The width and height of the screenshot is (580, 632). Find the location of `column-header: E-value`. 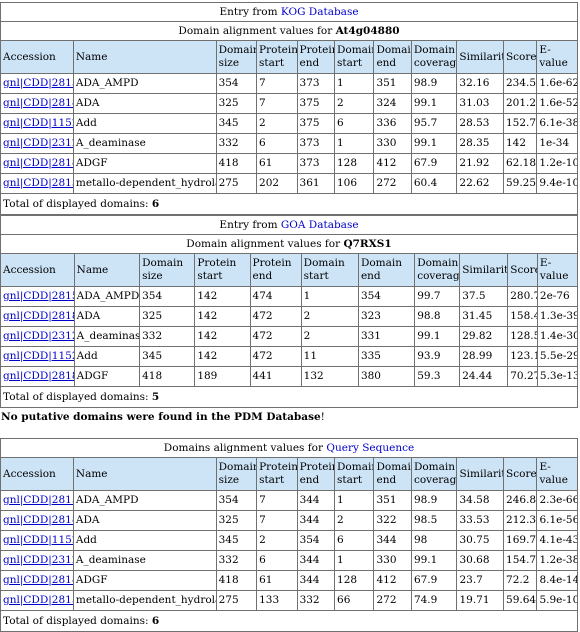

column-header: E-value is located at coordinates (557, 57).